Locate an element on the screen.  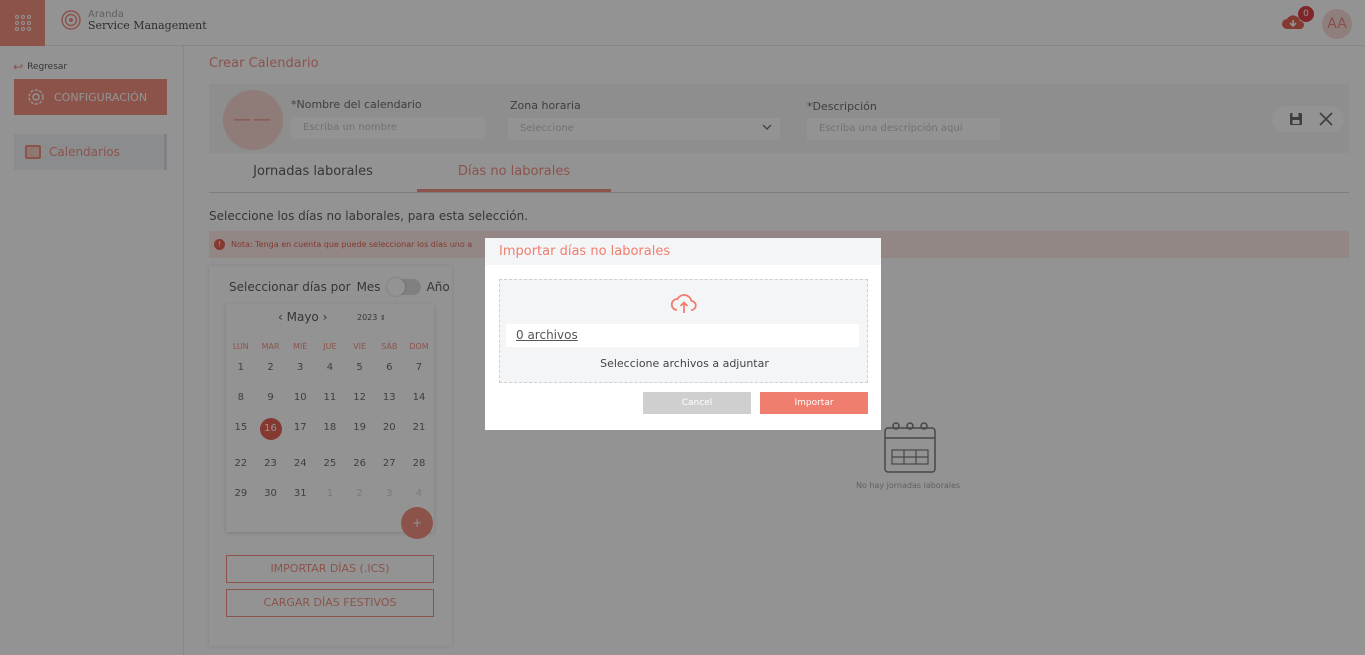
files-count-link: 0 archivos is located at coordinates (547, 335).